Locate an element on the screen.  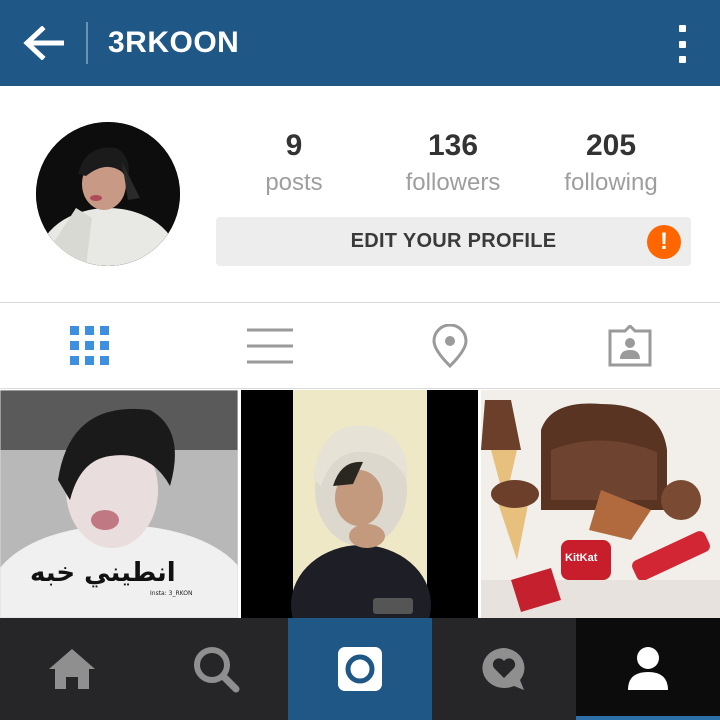
nav-profile is located at coordinates (648, 669).